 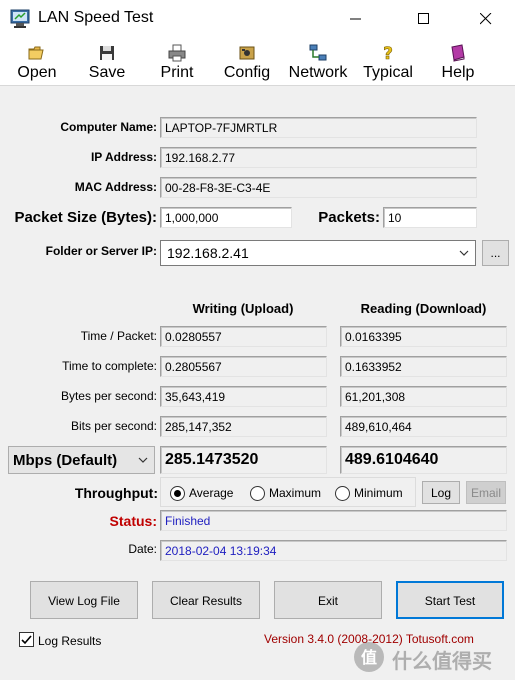 What do you see at coordinates (116, 493) in the screenshot?
I see `throughput-label: Throughput:` at bounding box center [116, 493].